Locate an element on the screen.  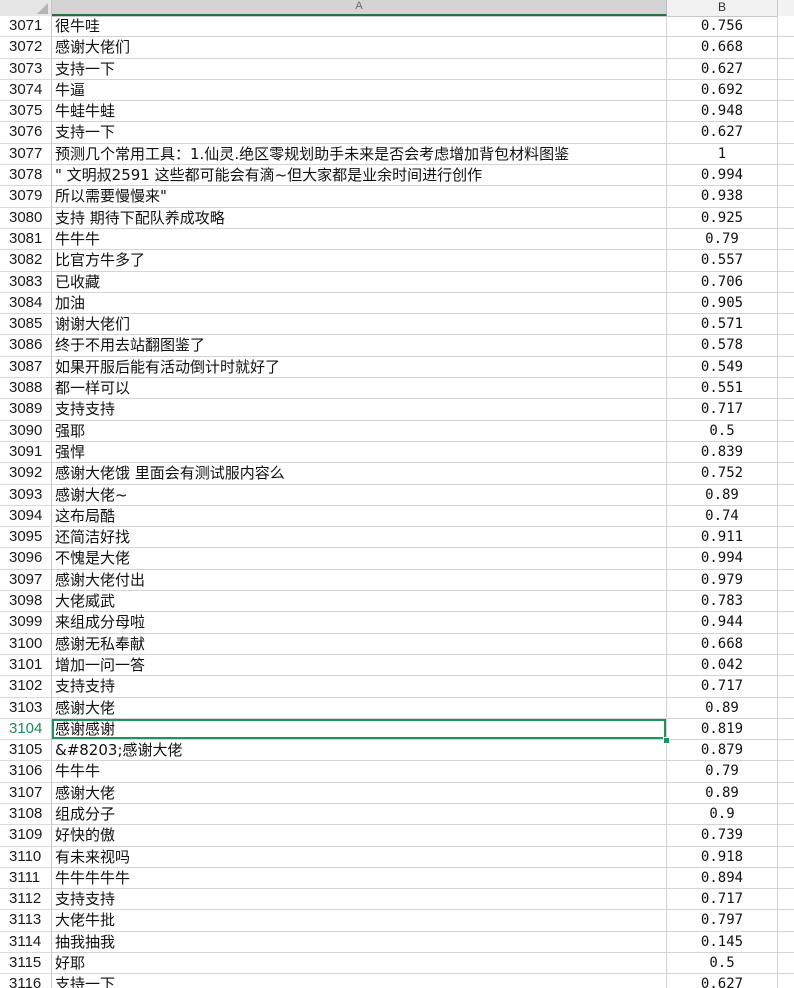
row-header: 3115 is located at coordinates (26, 964).